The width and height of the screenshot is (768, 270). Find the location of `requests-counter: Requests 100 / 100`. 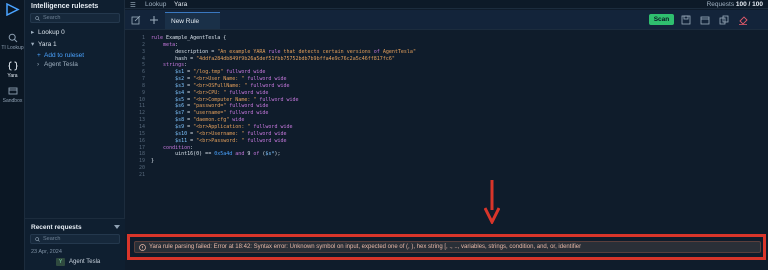

requests-counter: Requests 100 / 100 is located at coordinates (735, 4).